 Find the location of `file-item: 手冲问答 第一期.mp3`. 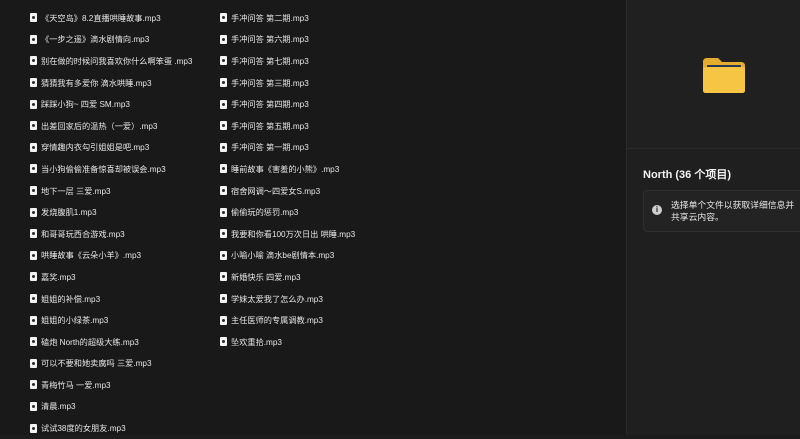

file-item: 手冲问答 第一期.mp3 is located at coordinates (287, 148).